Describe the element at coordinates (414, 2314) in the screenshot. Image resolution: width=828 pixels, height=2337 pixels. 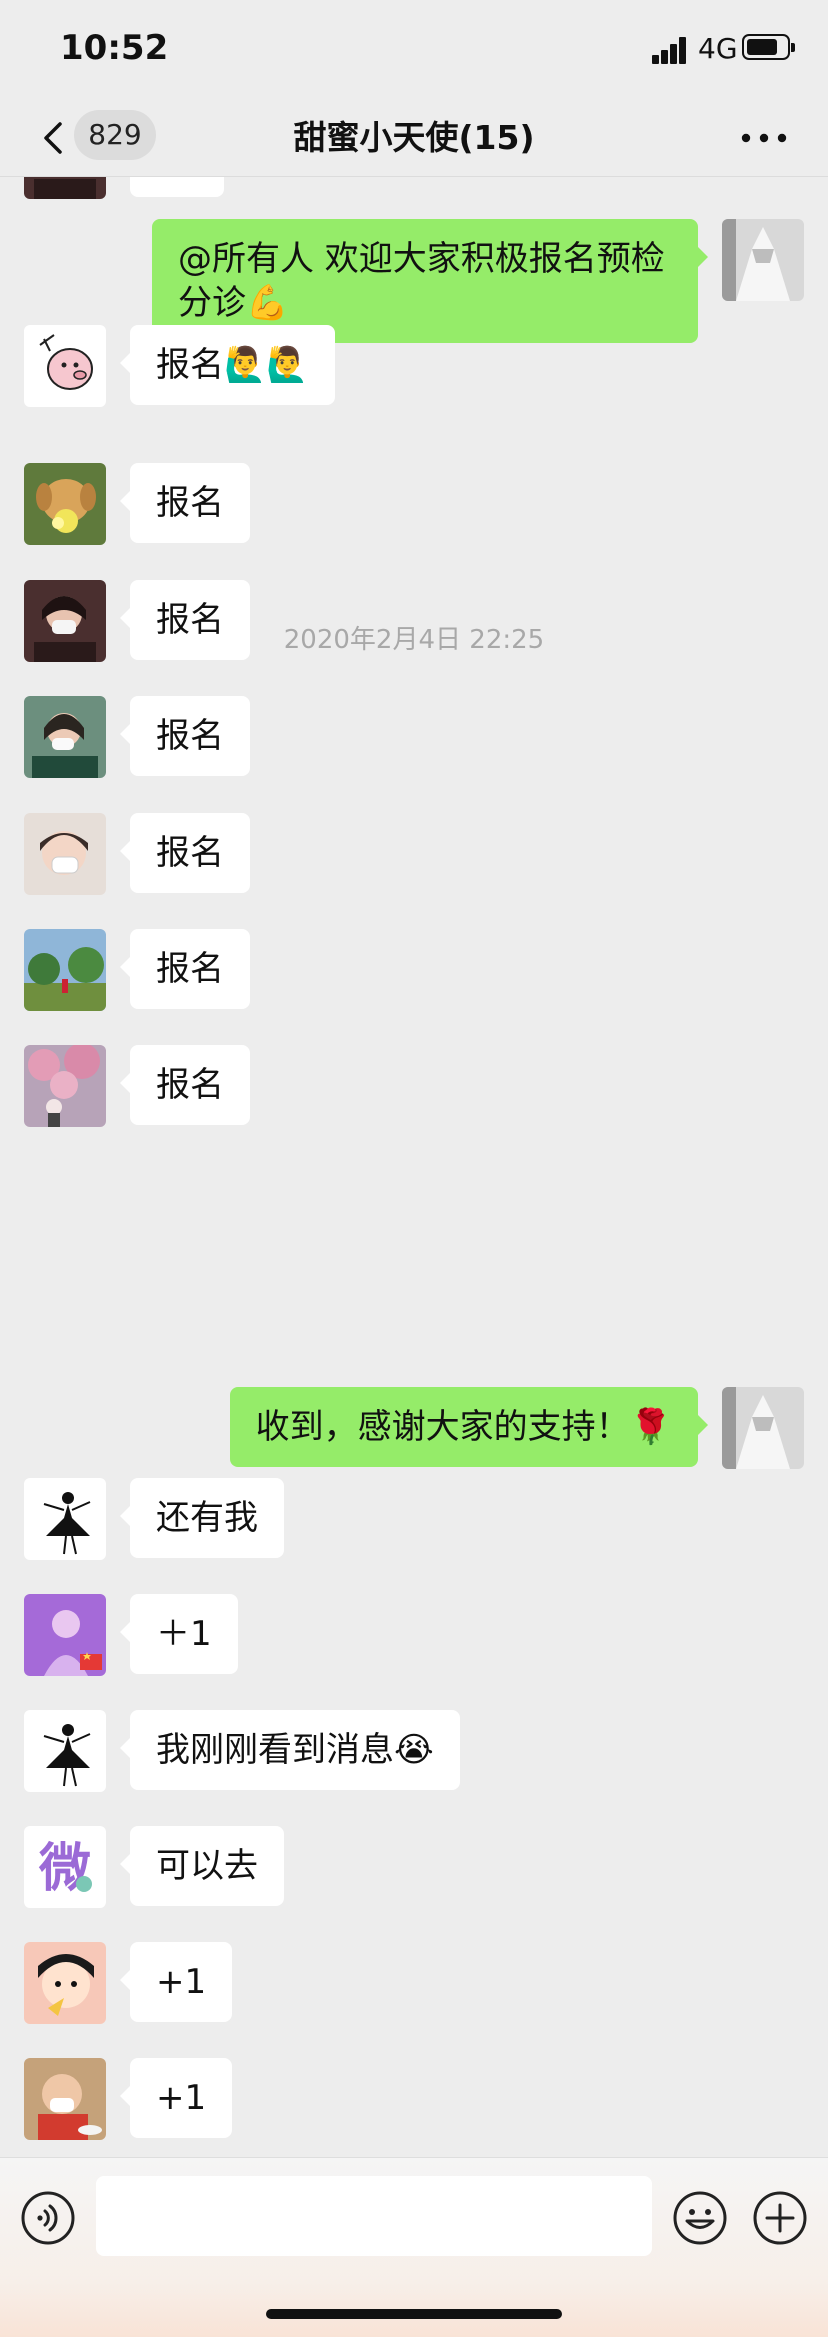
I see `home-indicator` at that location.